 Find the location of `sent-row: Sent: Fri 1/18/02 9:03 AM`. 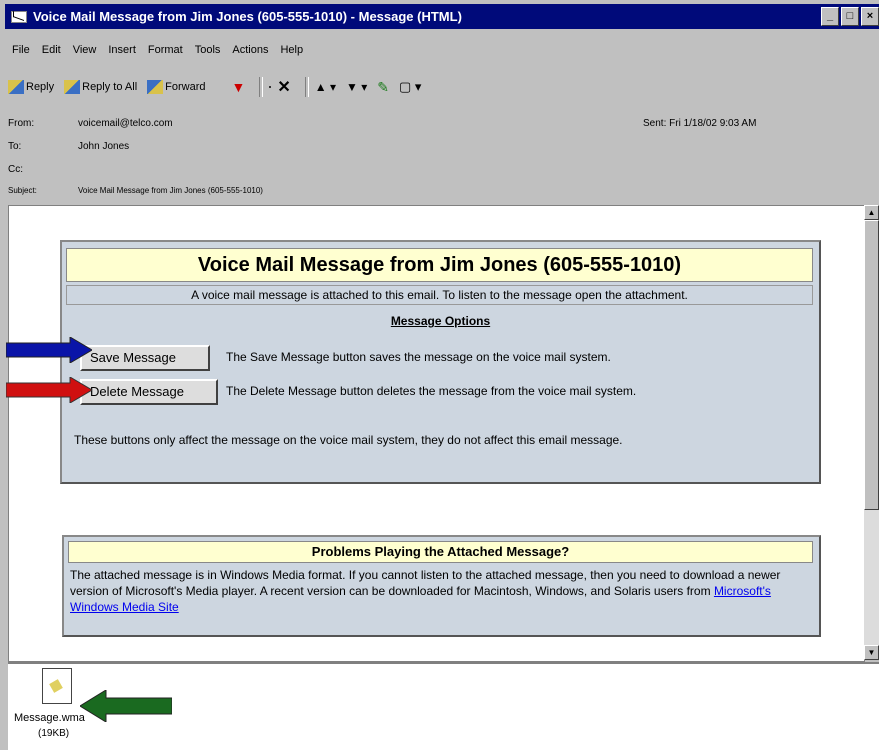

sent-row: Sent: Fri 1/18/02 9:03 AM is located at coordinates (700, 123).